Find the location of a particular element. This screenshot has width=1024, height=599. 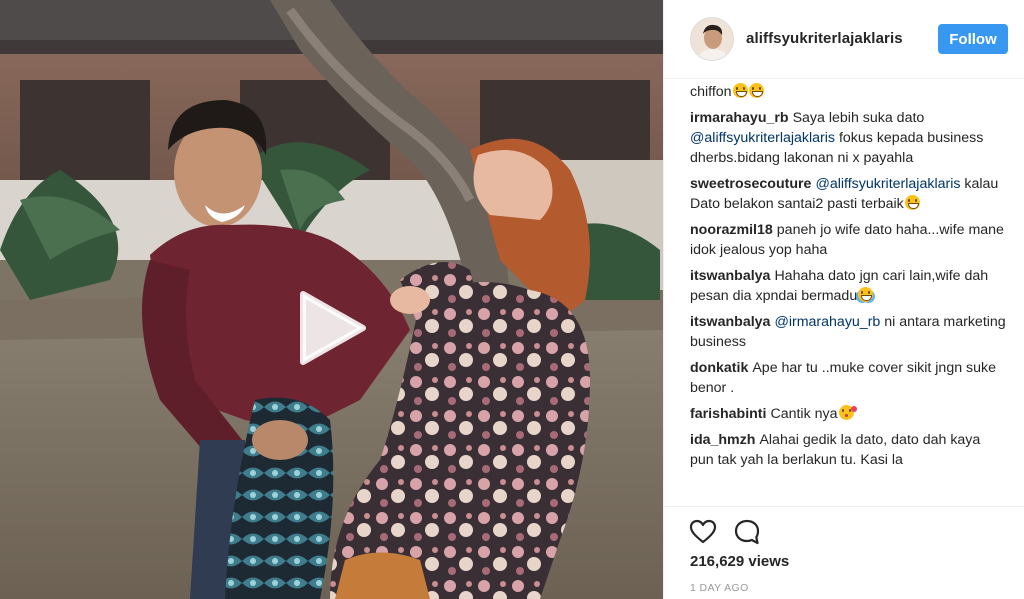

comment-item: chiffon is located at coordinates (848, 92).